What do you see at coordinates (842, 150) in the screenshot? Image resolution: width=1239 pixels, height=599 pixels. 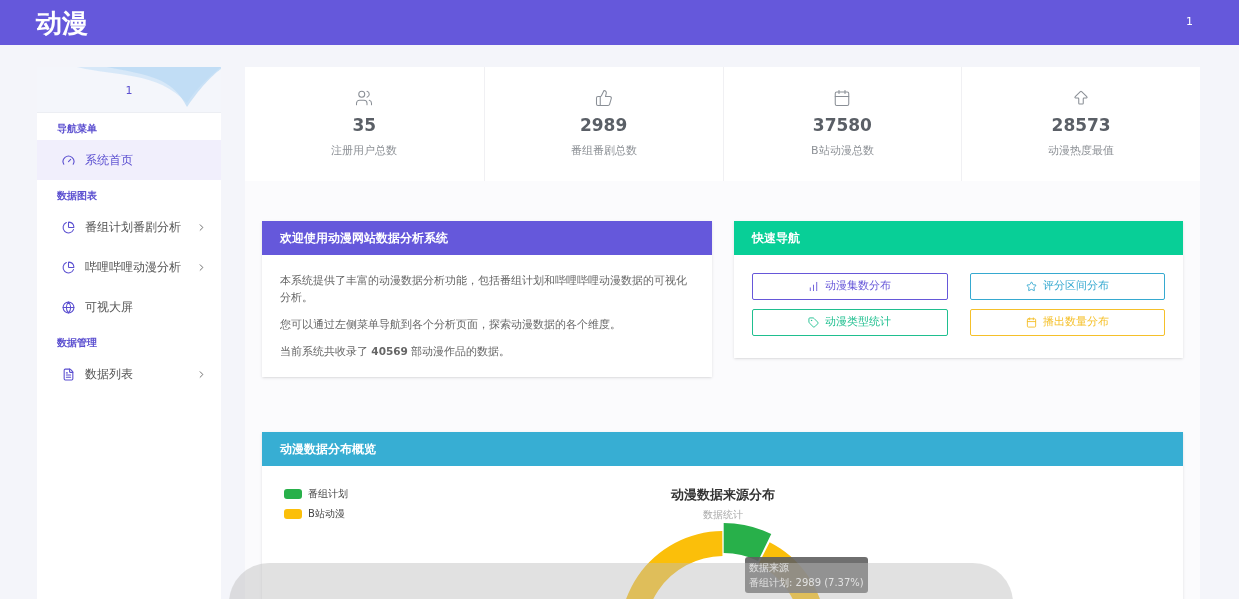 I see `stat-label: B站动漫总数` at bounding box center [842, 150].